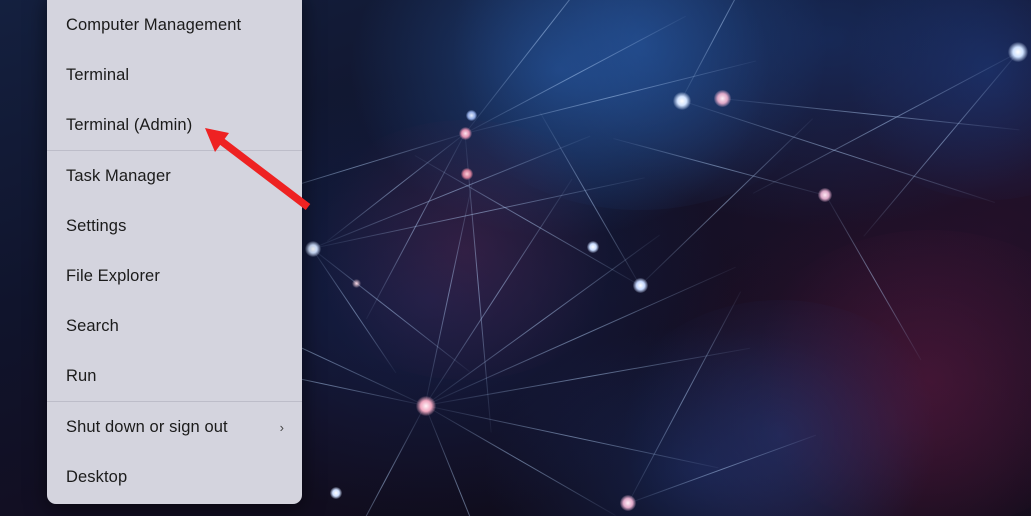 The height and width of the screenshot is (516, 1031). I want to click on chevron-right-icon: ›, so click(281, 427).